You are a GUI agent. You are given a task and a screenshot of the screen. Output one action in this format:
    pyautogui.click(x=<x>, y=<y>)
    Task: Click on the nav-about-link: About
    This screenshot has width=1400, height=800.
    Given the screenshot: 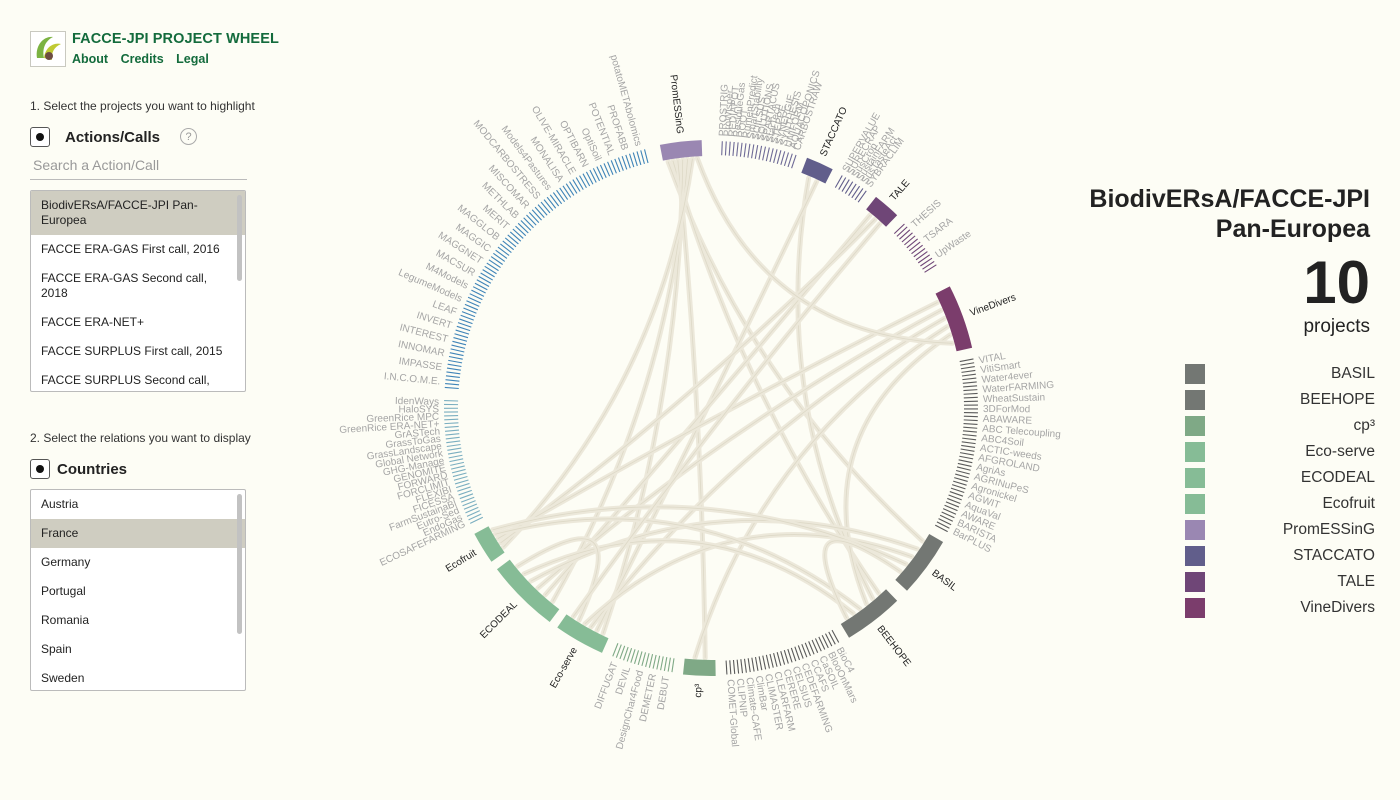 What is the action you would take?
    pyautogui.click(x=90, y=59)
    